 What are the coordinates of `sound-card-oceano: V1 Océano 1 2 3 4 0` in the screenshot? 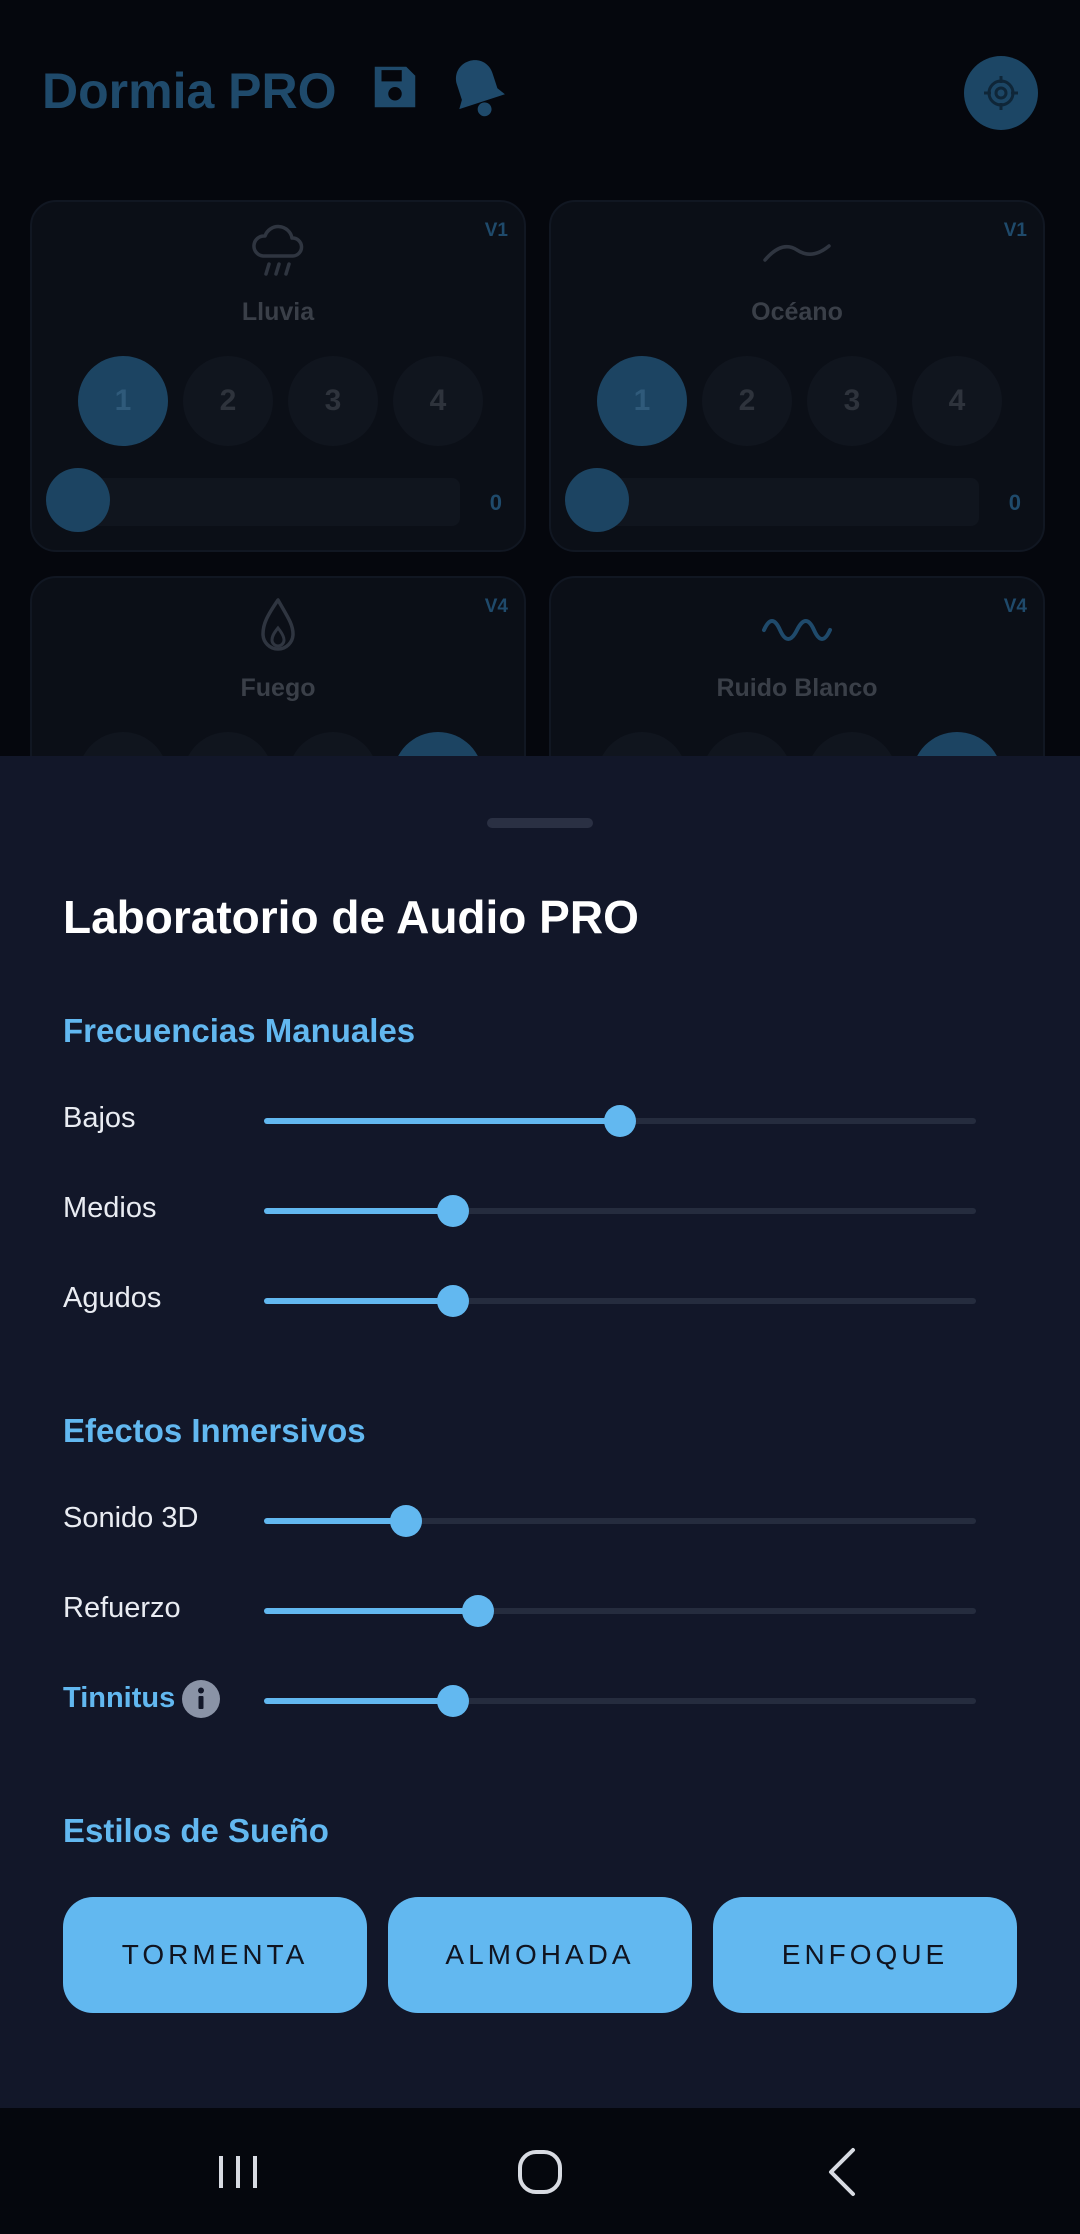 It's located at (797, 376).